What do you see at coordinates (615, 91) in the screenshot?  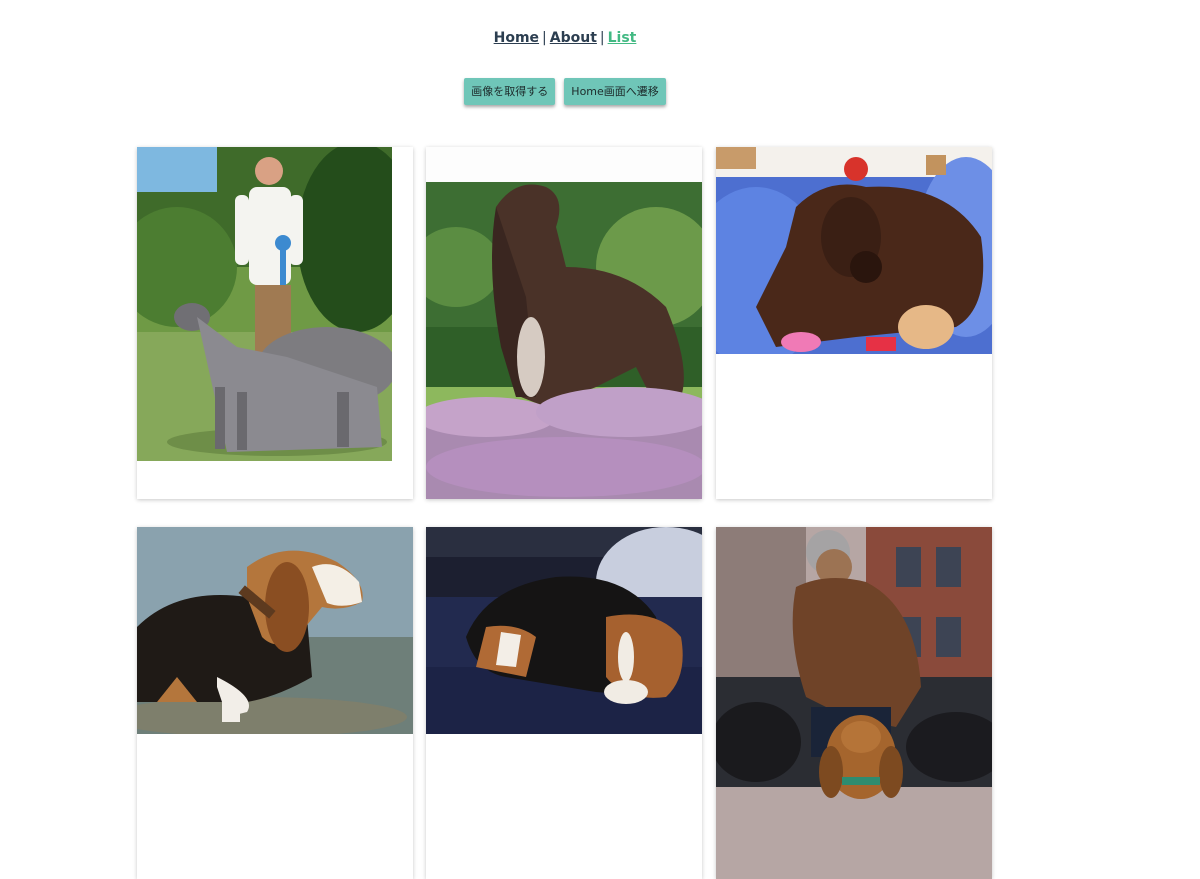 I see `go-home-button: Home画面へ遷移` at bounding box center [615, 91].